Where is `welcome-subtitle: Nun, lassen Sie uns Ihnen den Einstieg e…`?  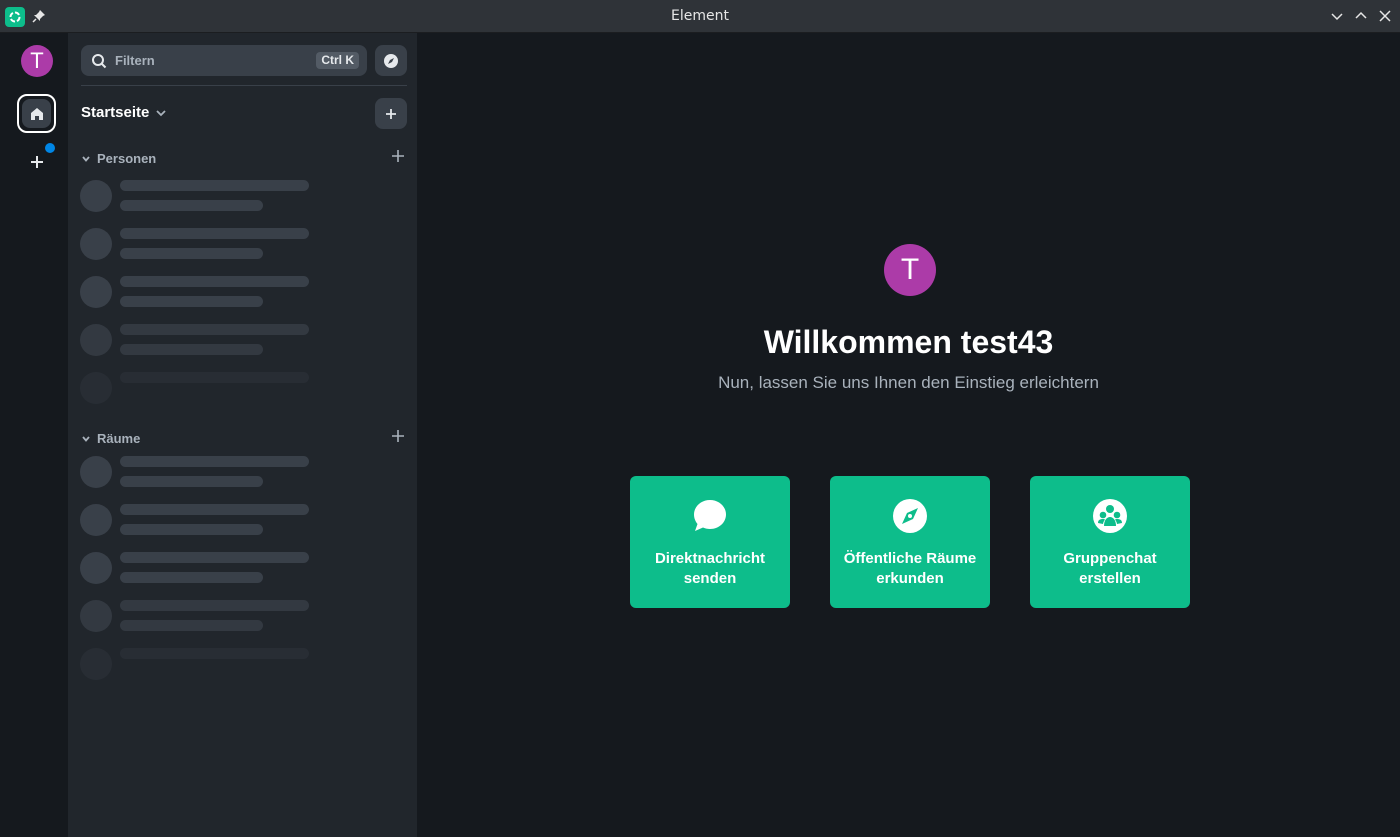 welcome-subtitle: Nun, lassen Sie uns Ihnen den Einstieg e… is located at coordinates (908, 382).